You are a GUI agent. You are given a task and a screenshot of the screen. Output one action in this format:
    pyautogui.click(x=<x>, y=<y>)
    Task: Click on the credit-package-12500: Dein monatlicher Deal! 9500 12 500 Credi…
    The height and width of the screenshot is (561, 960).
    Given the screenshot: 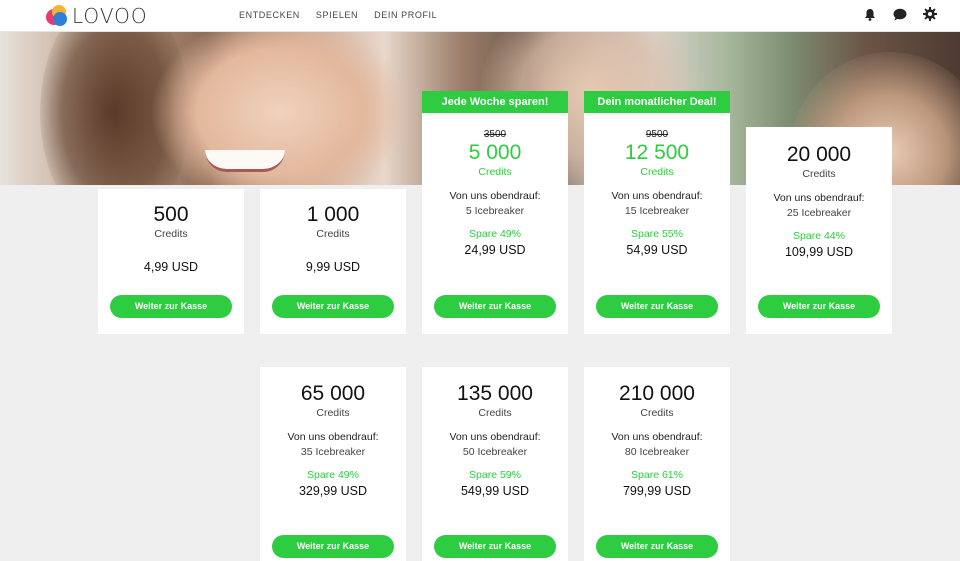 What is the action you would take?
    pyautogui.click(x=657, y=212)
    